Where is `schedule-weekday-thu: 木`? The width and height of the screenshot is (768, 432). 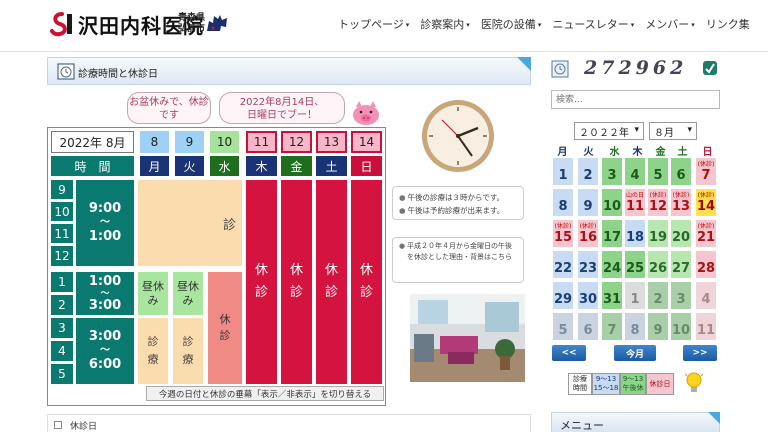 schedule-weekday-thu: 木 is located at coordinates (261, 166).